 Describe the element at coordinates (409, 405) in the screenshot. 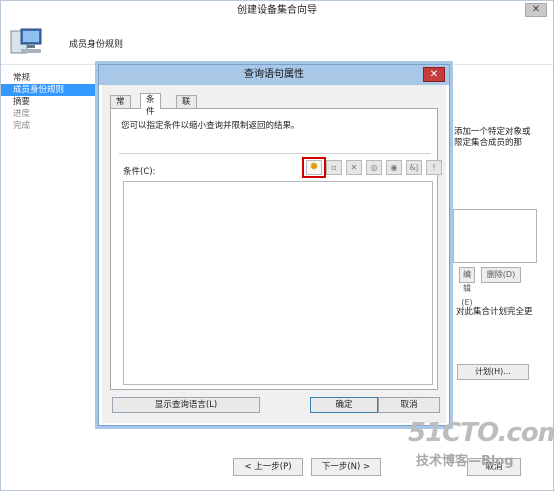

I see `dialog-cancel-button: 取消` at that location.